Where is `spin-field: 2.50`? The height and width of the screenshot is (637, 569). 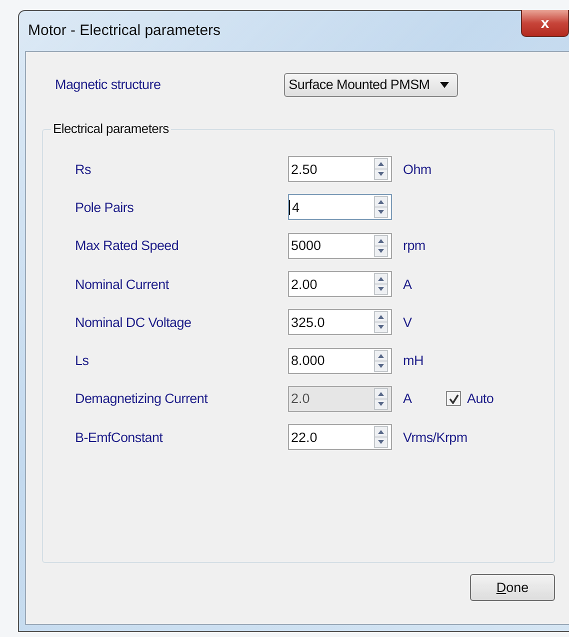
spin-field: 2.50 is located at coordinates (340, 169).